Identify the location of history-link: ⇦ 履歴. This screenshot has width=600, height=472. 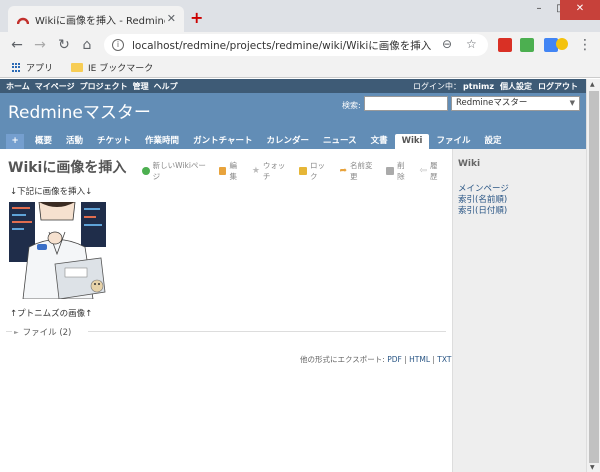
(431, 171).